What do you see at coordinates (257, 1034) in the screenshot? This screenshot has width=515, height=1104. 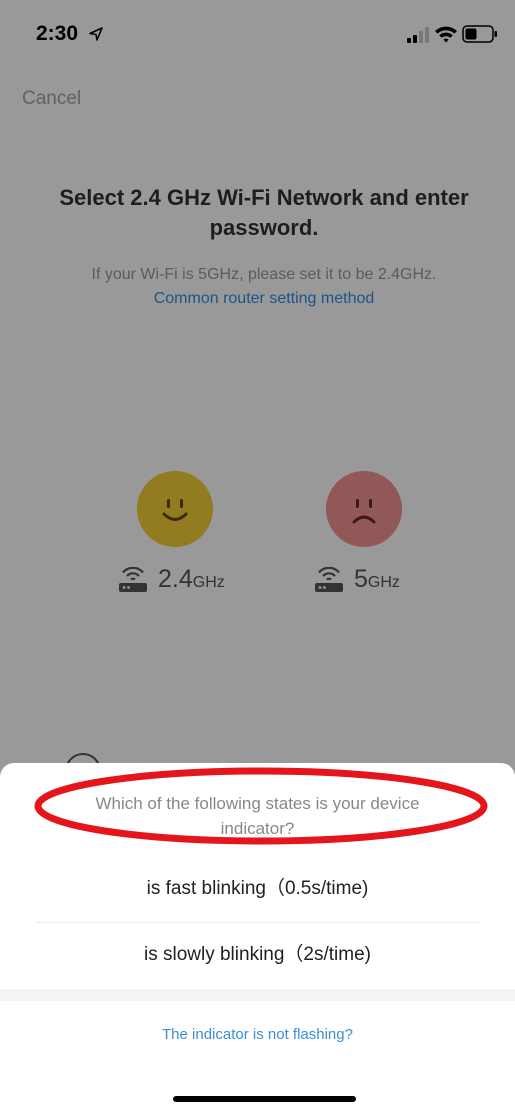 I see `indicator-not-flashing-link: The indicator is not flashing?` at bounding box center [257, 1034].